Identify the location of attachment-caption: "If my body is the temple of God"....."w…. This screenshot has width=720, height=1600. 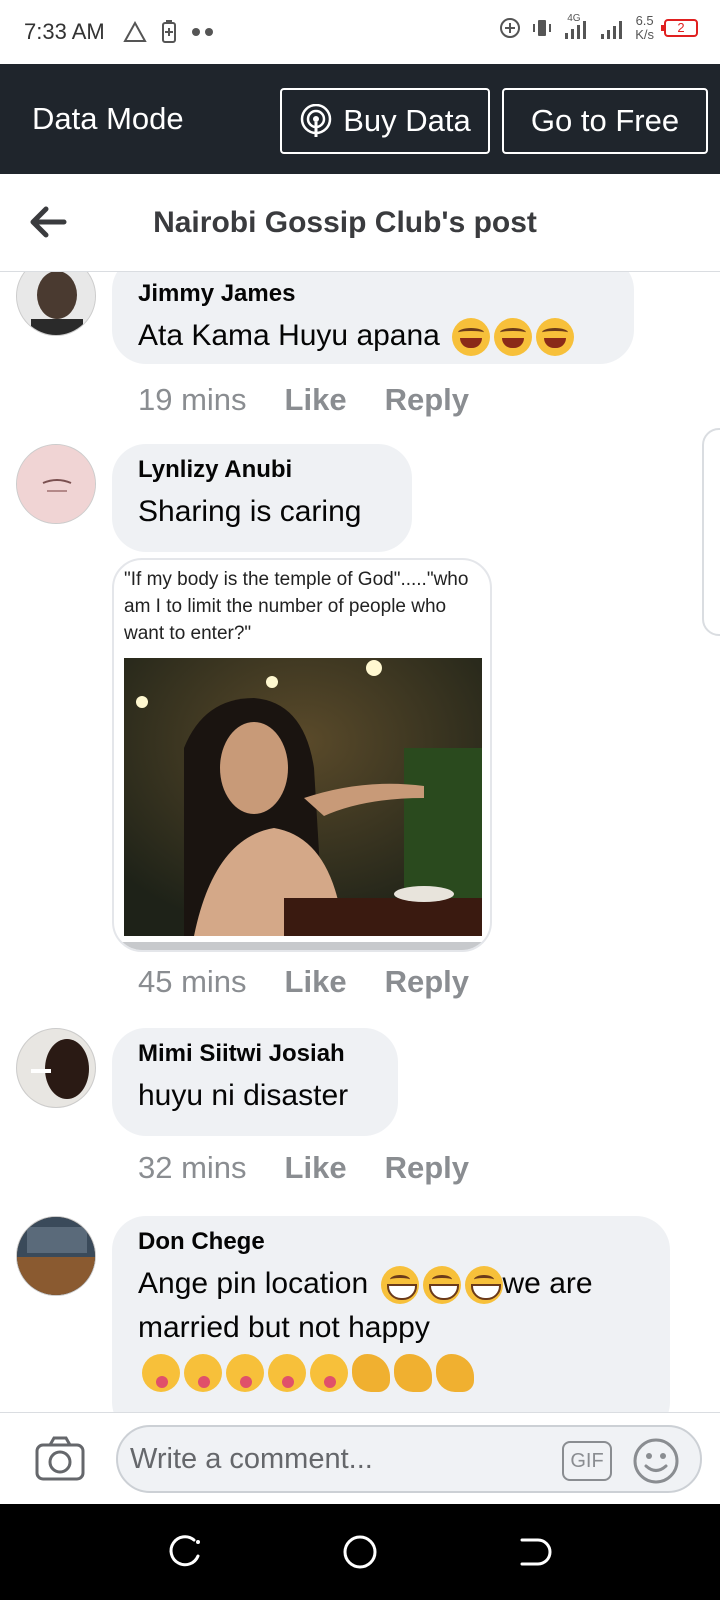
(296, 606).